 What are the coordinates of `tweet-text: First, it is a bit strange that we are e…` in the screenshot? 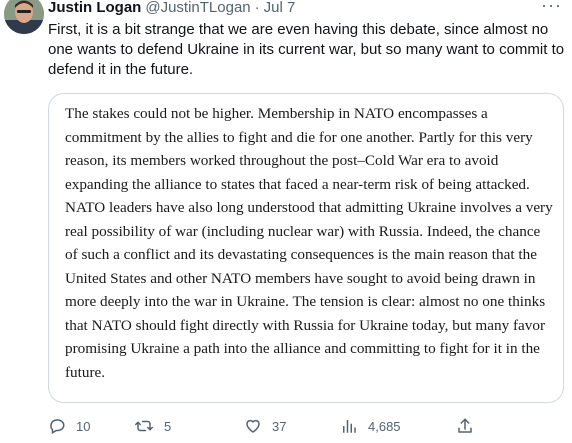 It's located at (306, 49).